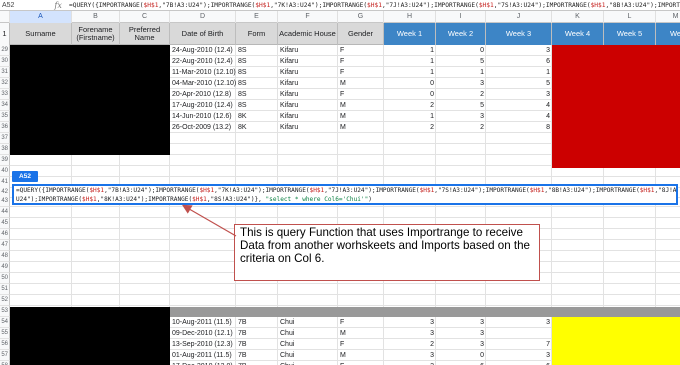 The height and width of the screenshot is (365, 680). What do you see at coordinates (96, 34) in the screenshot?
I see `field-header-forename-firstname: Forename (Firstname)` at bounding box center [96, 34].